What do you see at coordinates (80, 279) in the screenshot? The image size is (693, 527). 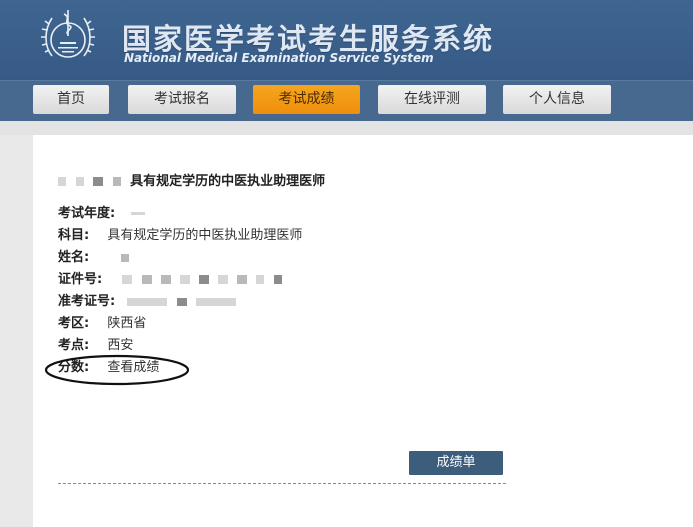 I see `field-label: 证件号:` at bounding box center [80, 279].